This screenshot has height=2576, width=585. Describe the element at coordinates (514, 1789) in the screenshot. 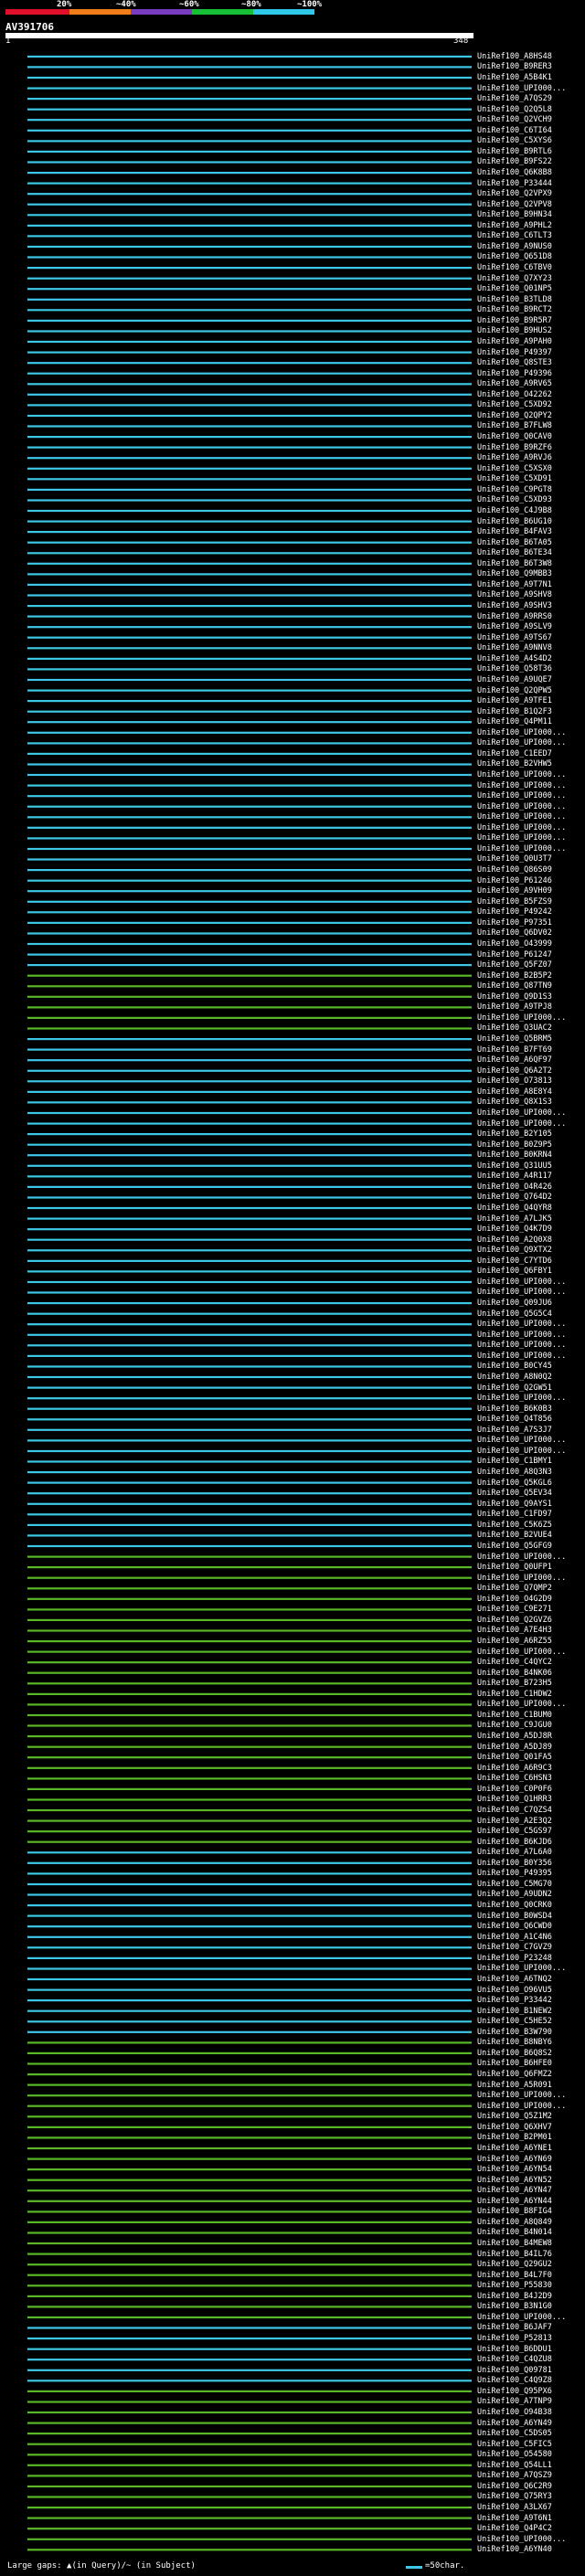

I see `hit-label: UniRef100_C0P0F6` at that location.